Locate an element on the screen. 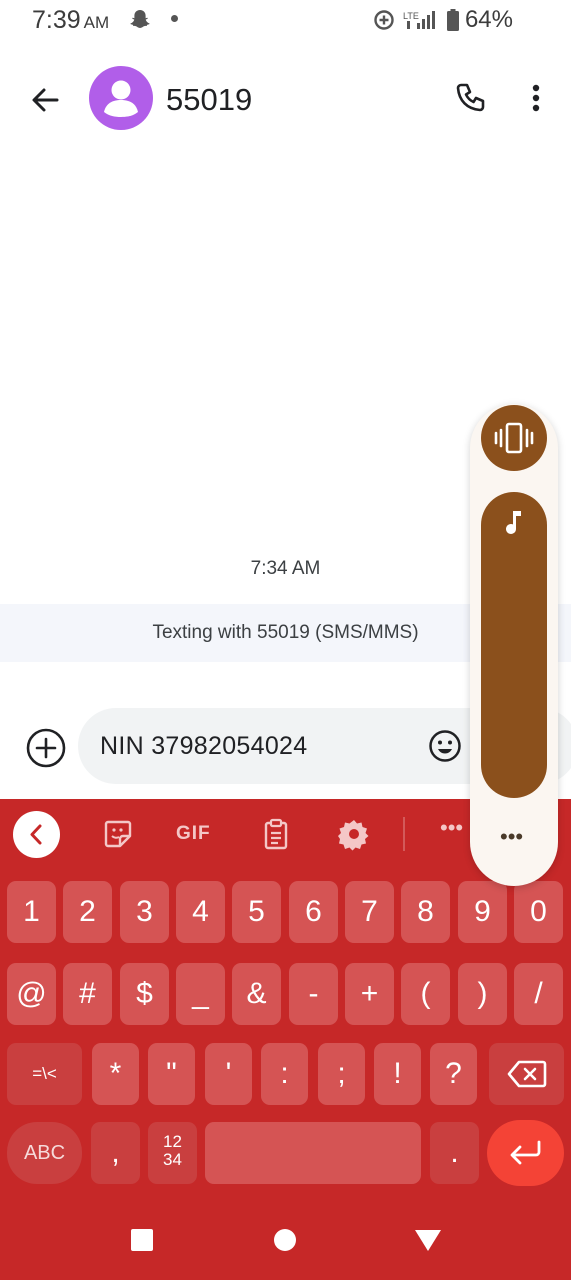 This screenshot has width=571, height=1280. recents-square-icon is located at coordinates (142, 1240).